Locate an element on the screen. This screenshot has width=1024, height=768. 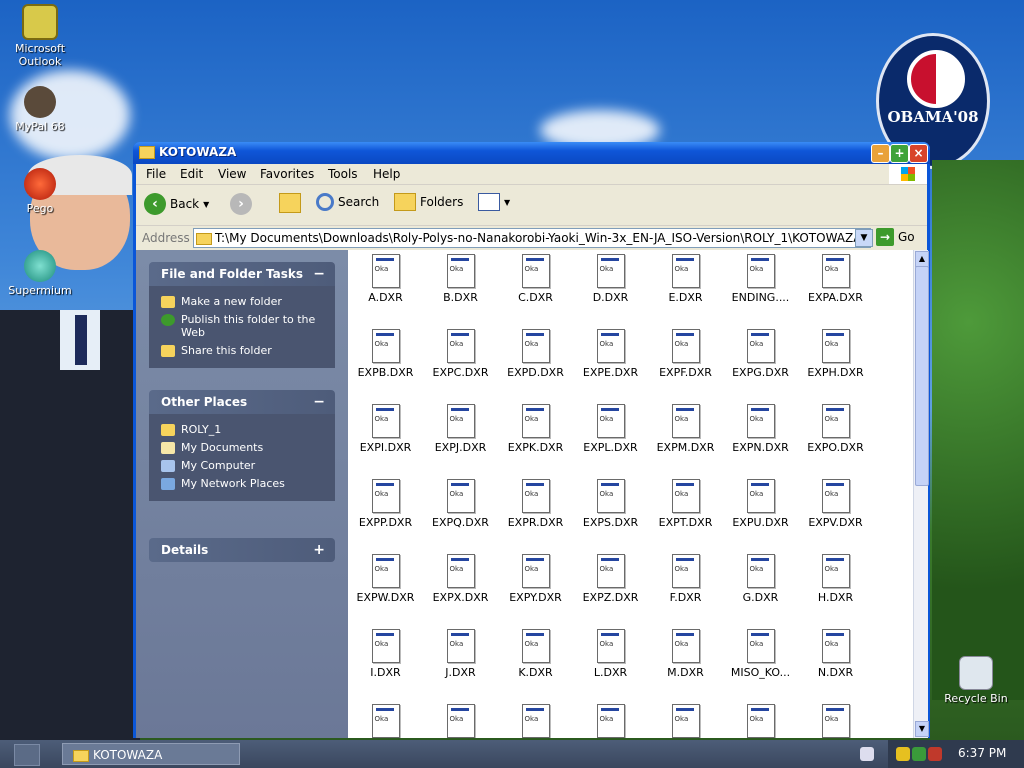
search-button: Search is located at coordinates (347, 202).